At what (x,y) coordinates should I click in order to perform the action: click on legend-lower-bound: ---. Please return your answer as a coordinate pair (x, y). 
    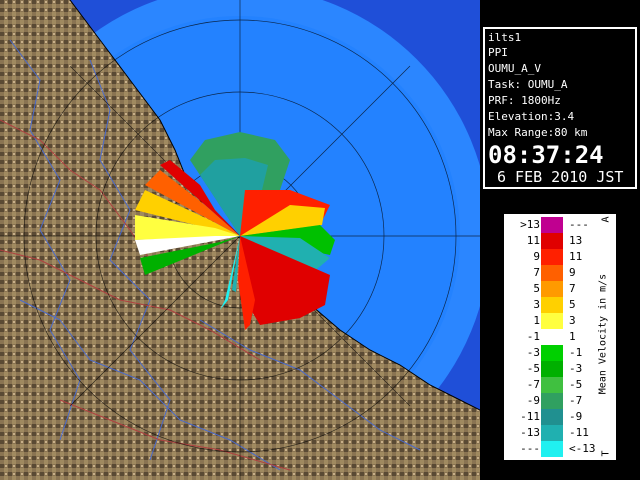
    Looking at the image, I should click on (530, 448).